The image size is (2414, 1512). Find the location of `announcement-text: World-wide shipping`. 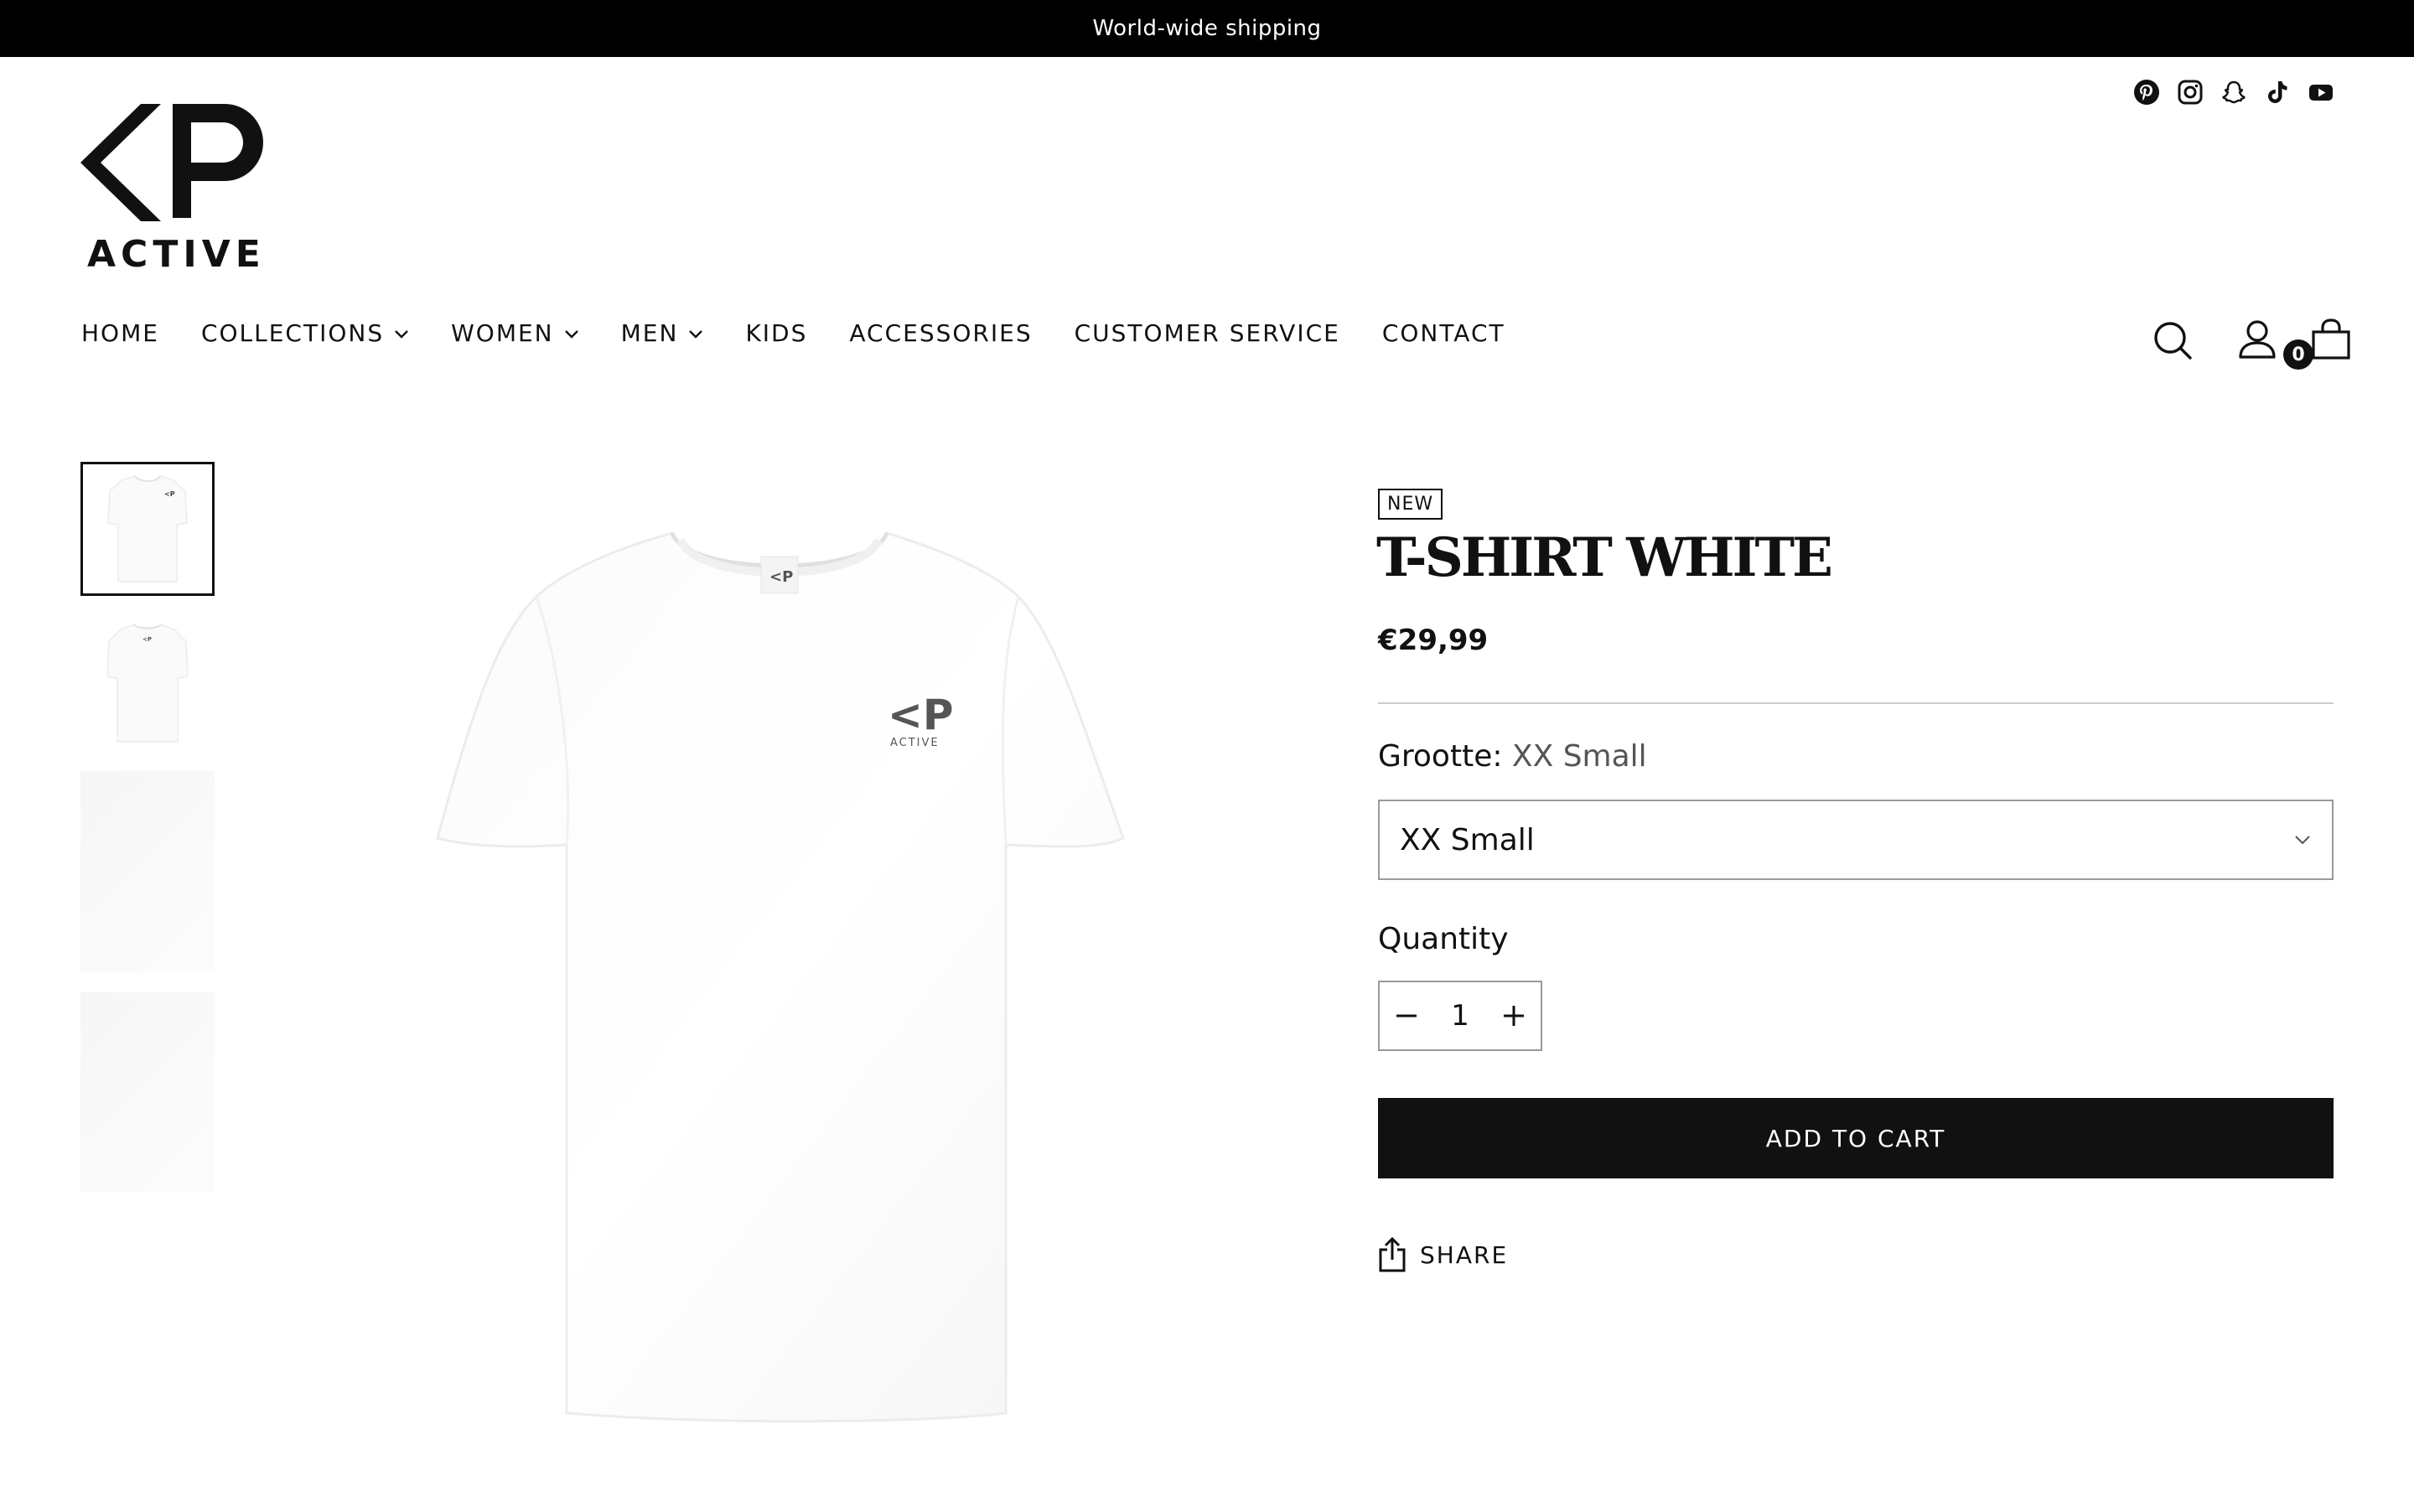

announcement-text: World-wide shipping is located at coordinates (1207, 28).